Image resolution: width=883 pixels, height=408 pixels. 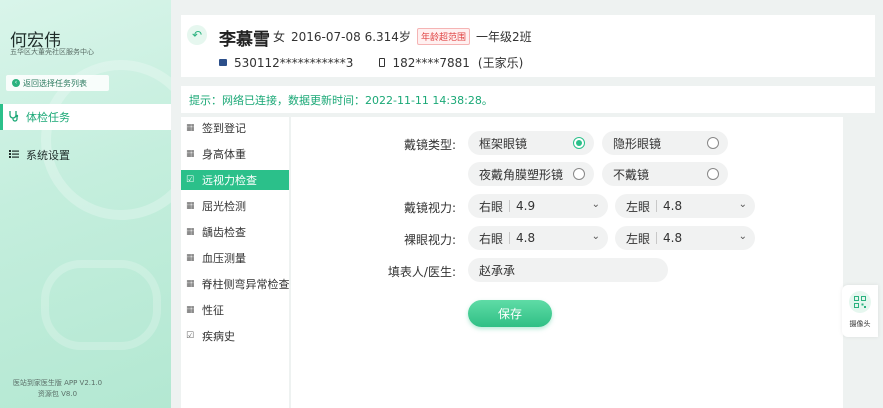 I want to click on exam-item-blood-pressure: ▦ 血压测量, so click(x=235, y=258).